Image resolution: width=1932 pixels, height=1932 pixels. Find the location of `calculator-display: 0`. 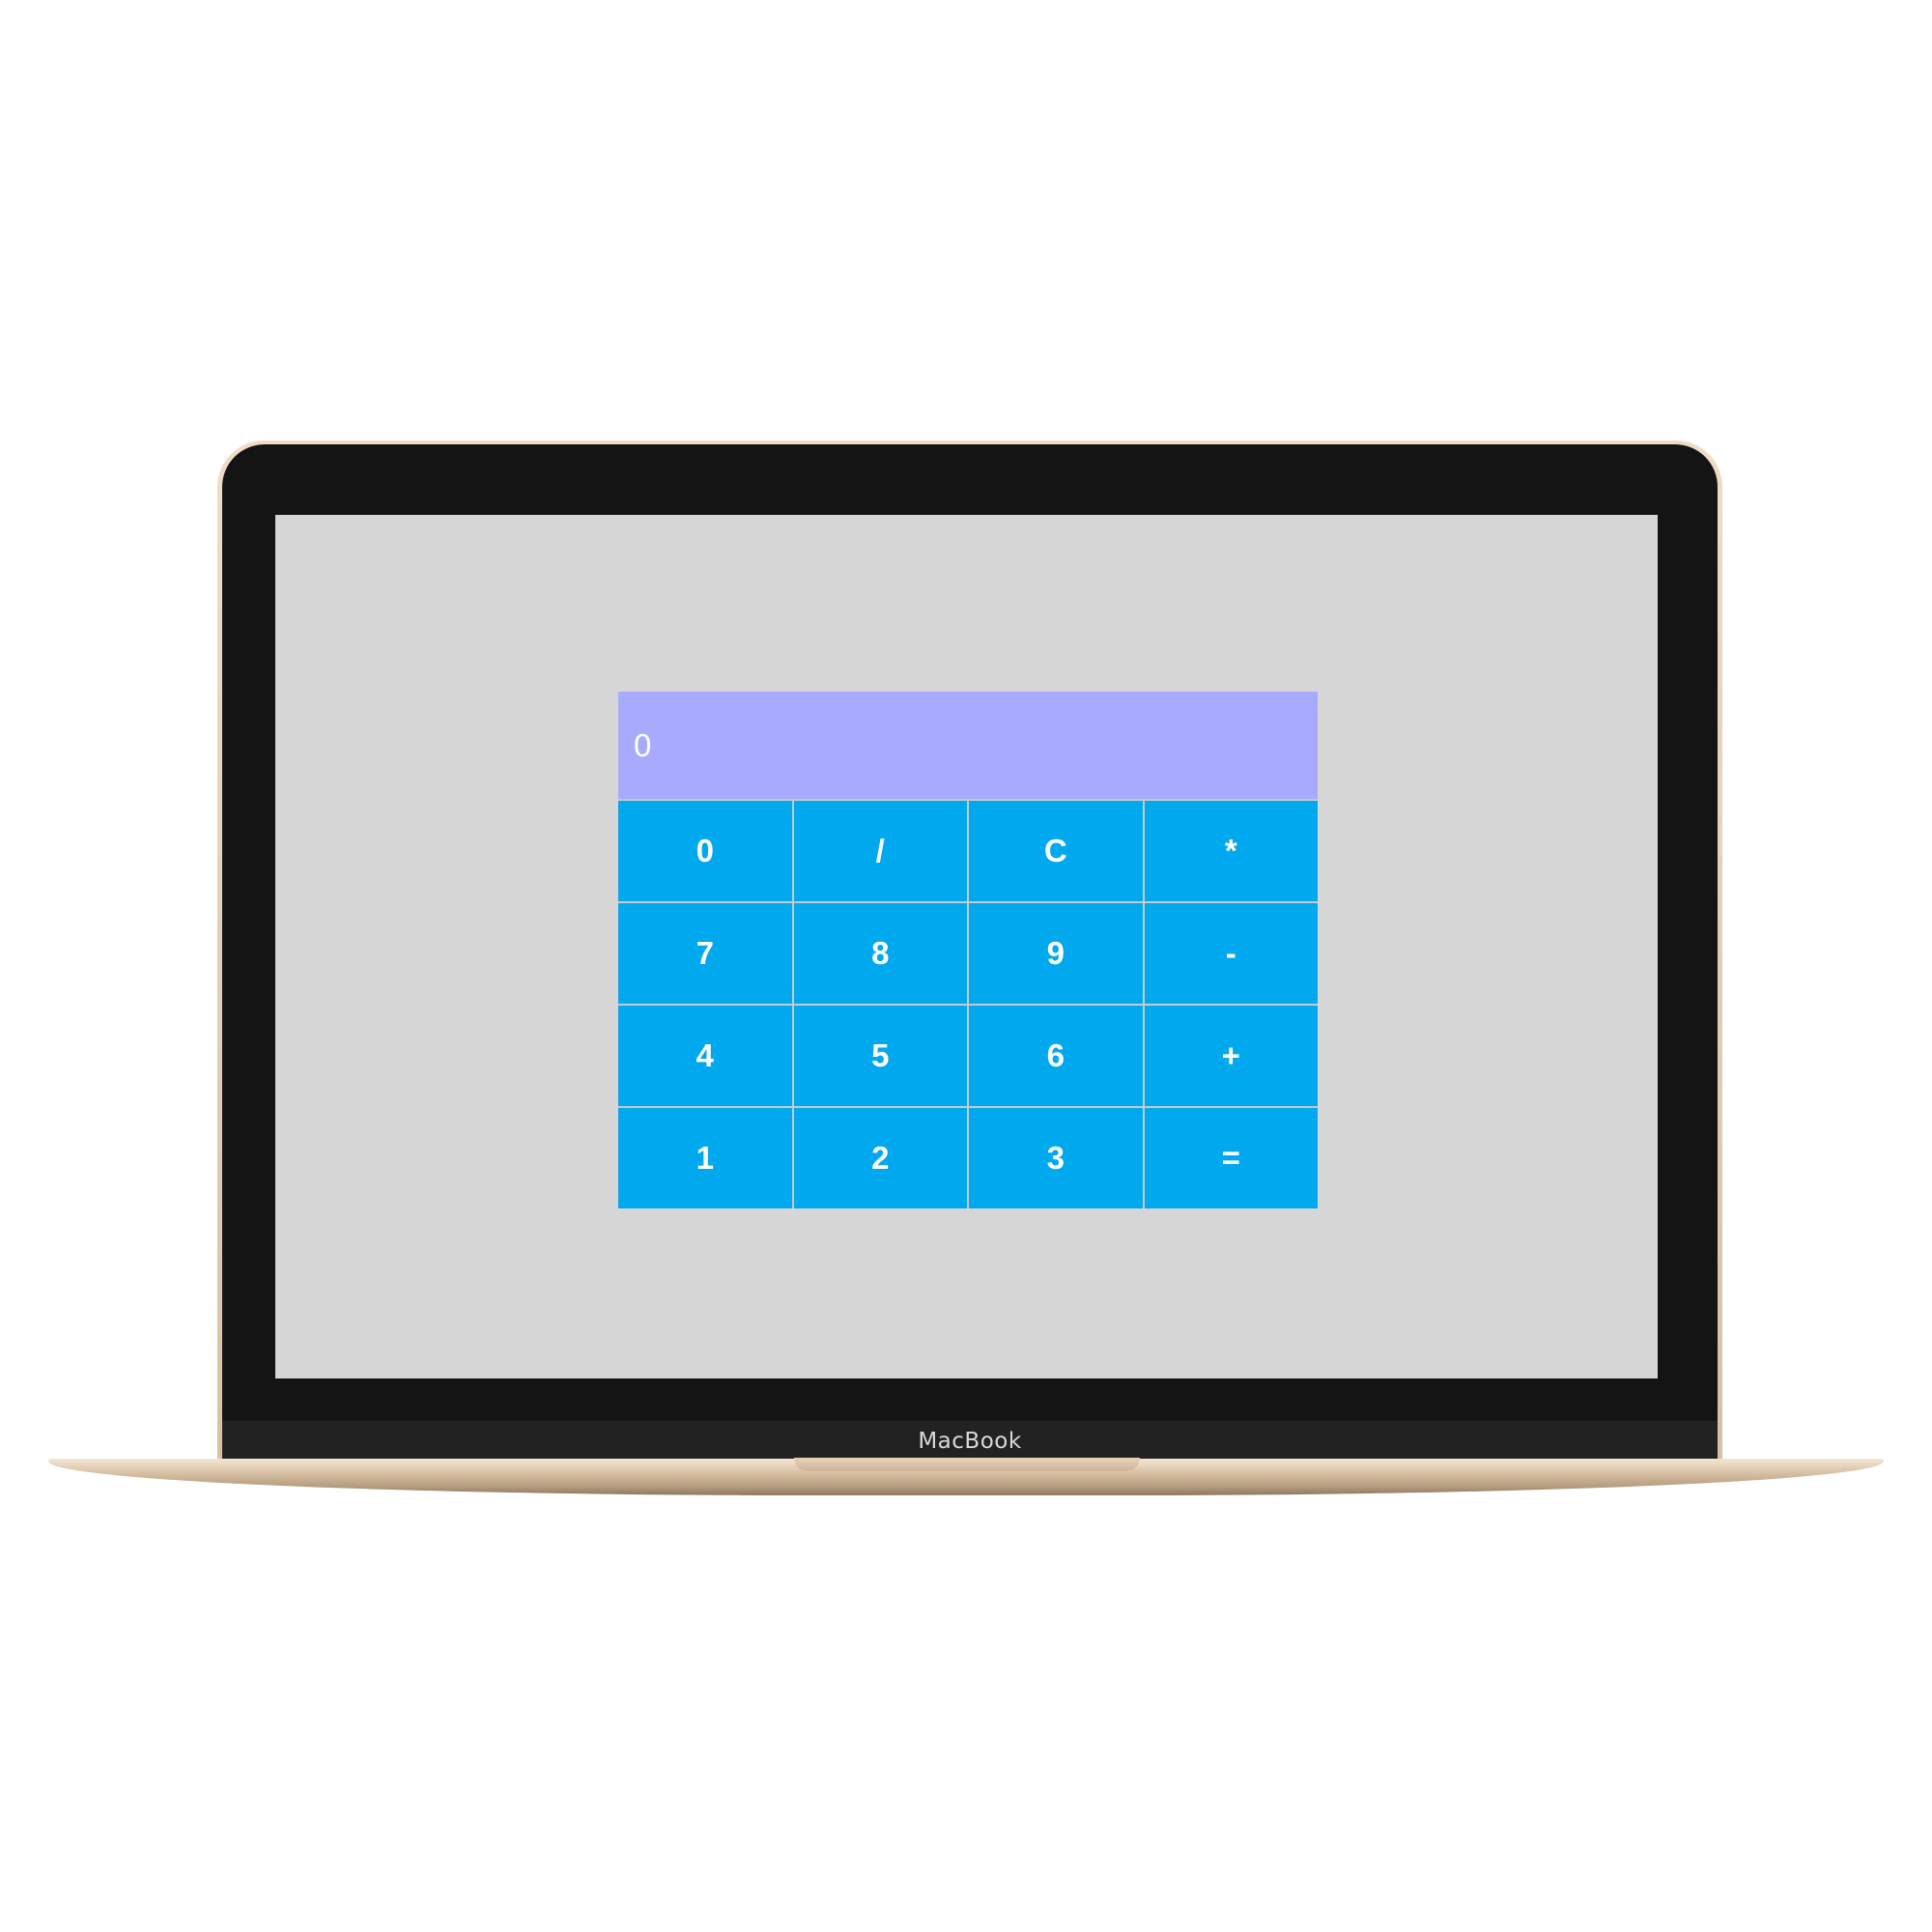

calculator-display: 0 is located at coordinates (968, 745).